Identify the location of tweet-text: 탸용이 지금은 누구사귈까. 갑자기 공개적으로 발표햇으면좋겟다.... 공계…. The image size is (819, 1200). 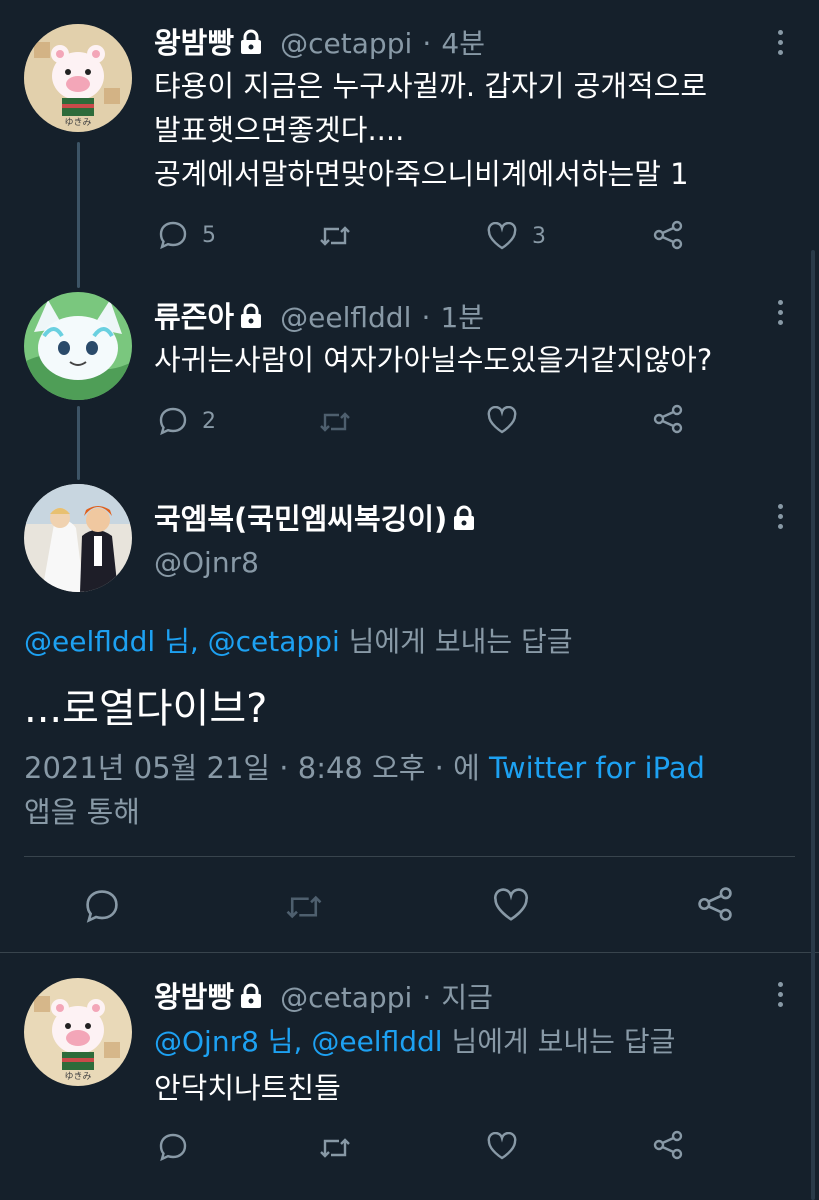
(431, 130).